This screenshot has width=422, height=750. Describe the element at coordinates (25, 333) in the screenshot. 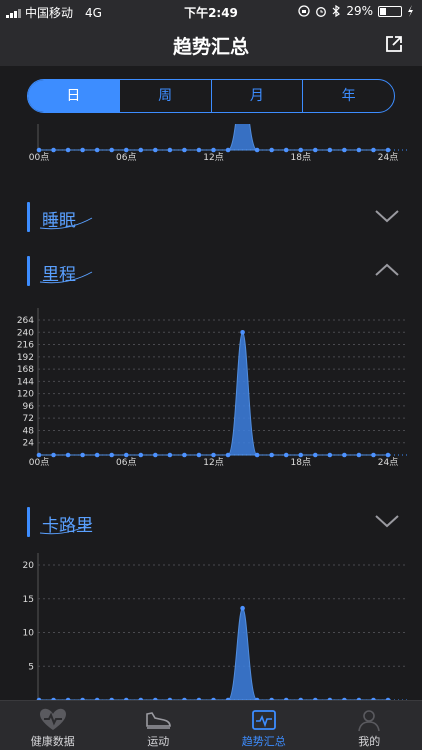

I see `y-tick-label: 240` at that location.